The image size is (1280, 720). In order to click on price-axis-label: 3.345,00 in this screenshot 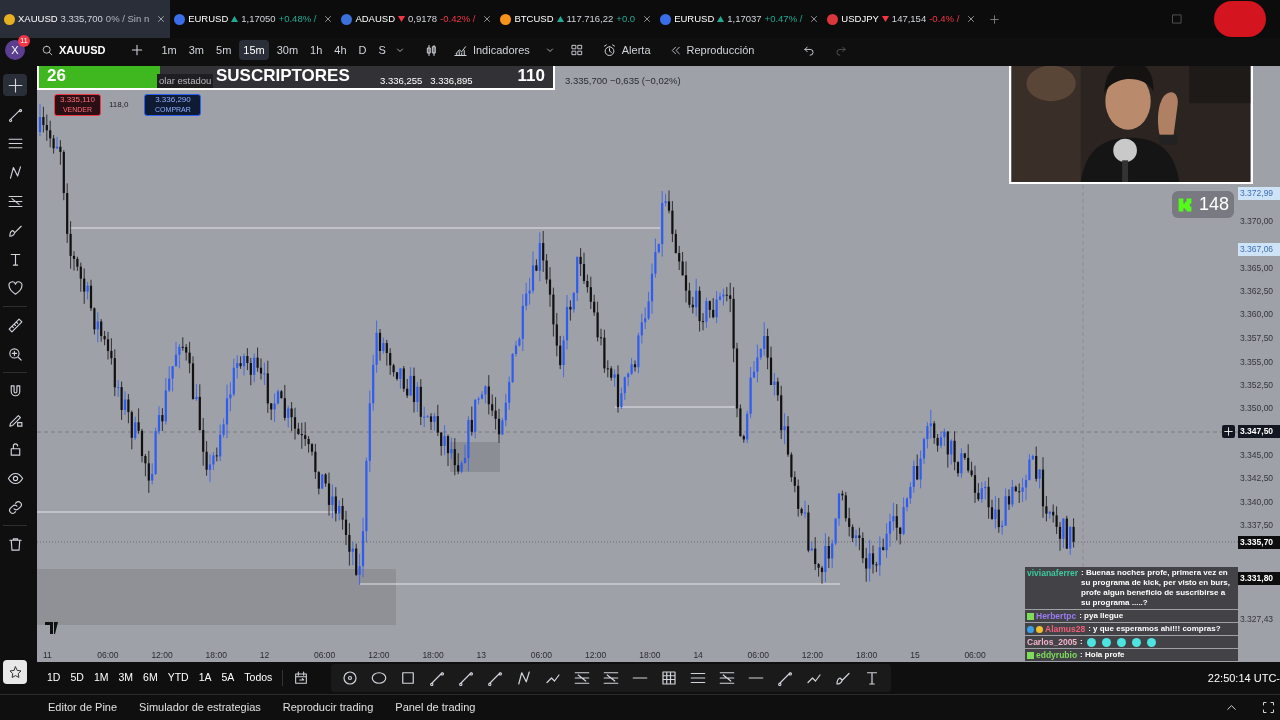, I will do `click(1257, 455)`.